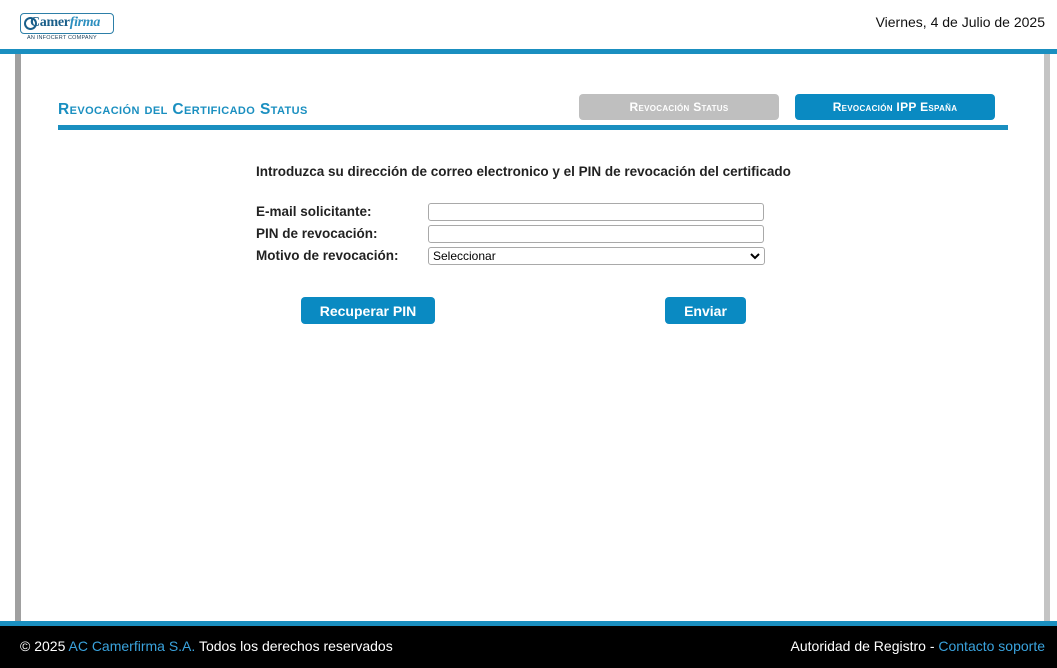  Describe the element at coordinates (862, 646) in the screenshot. I see `registry-text: Autoridad de Registro -` at that location.